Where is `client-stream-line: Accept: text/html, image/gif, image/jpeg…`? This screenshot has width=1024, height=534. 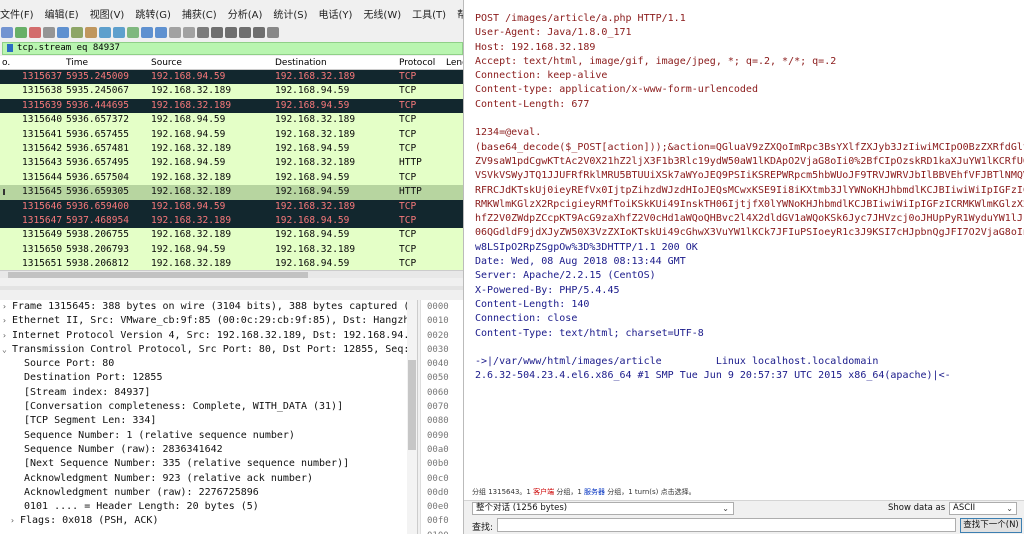
client-stream-line: Accept: text/html, image/gif, image/jpeg… is located at coordinates (656, 61).